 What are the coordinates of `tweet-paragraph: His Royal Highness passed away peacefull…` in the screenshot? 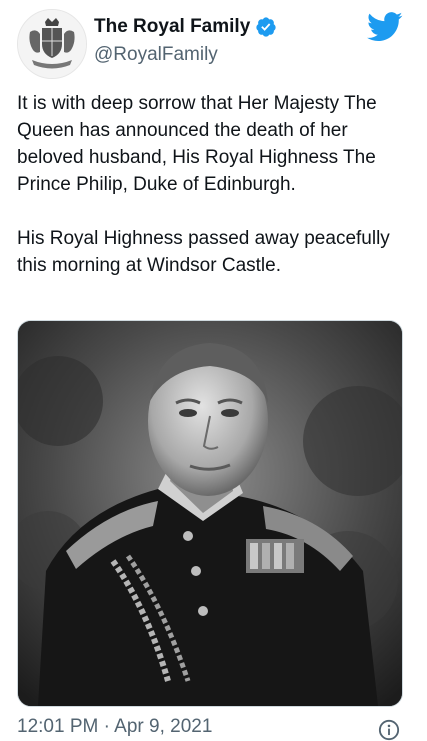 It's located at (203, 252).